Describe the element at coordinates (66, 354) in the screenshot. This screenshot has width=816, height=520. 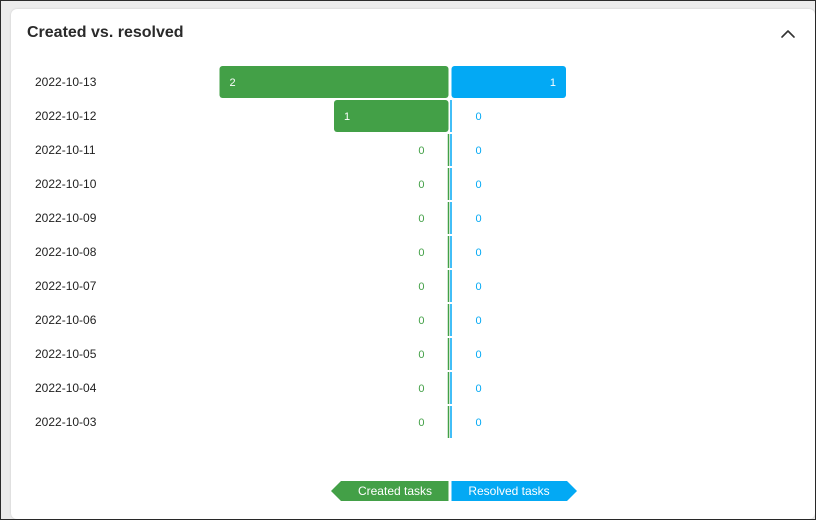
I see `category-label: 2022-10-05` at that location.